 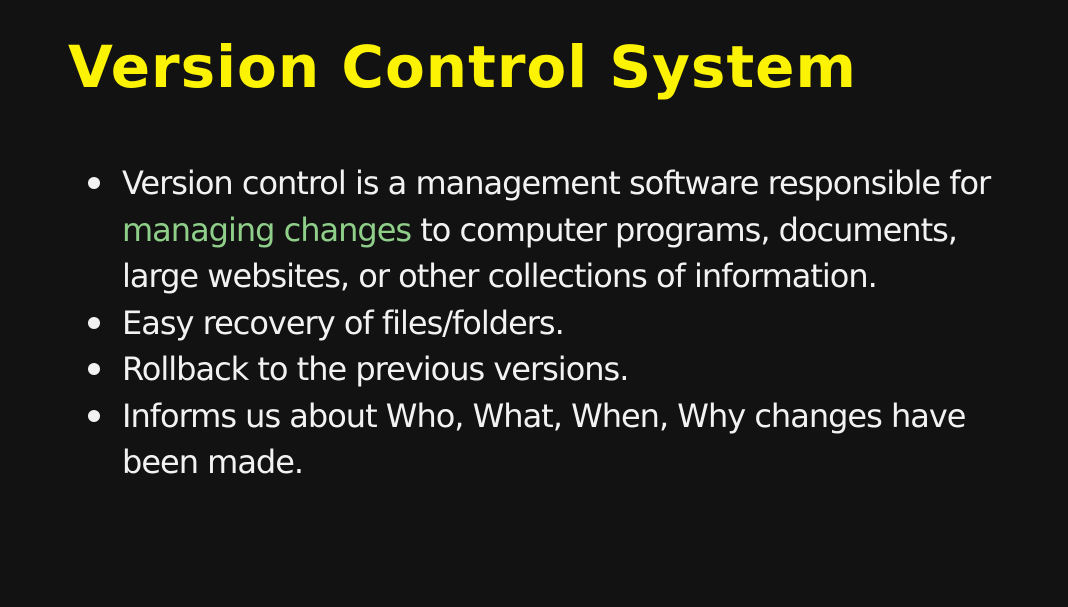 What do you see at coordinates (343, 322) in the screenshot?
I see `bullet-text: Easy recovery of files/folders.` at bounding box center [343, 322].